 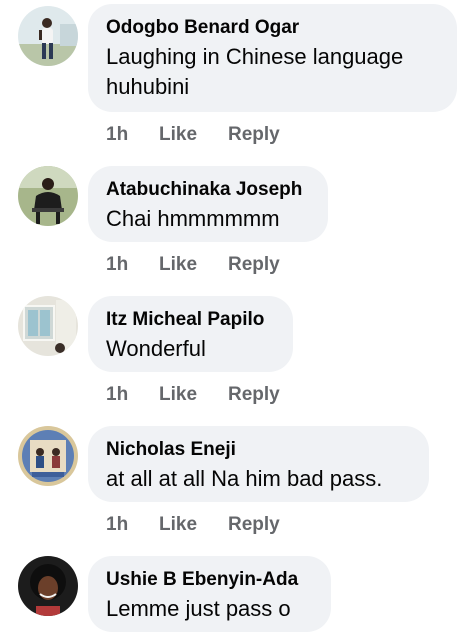 What do you see at coordinates (156, 348) in the screenshot?
I see `comment-text: Wonderful` at bounding box center [156, 348].